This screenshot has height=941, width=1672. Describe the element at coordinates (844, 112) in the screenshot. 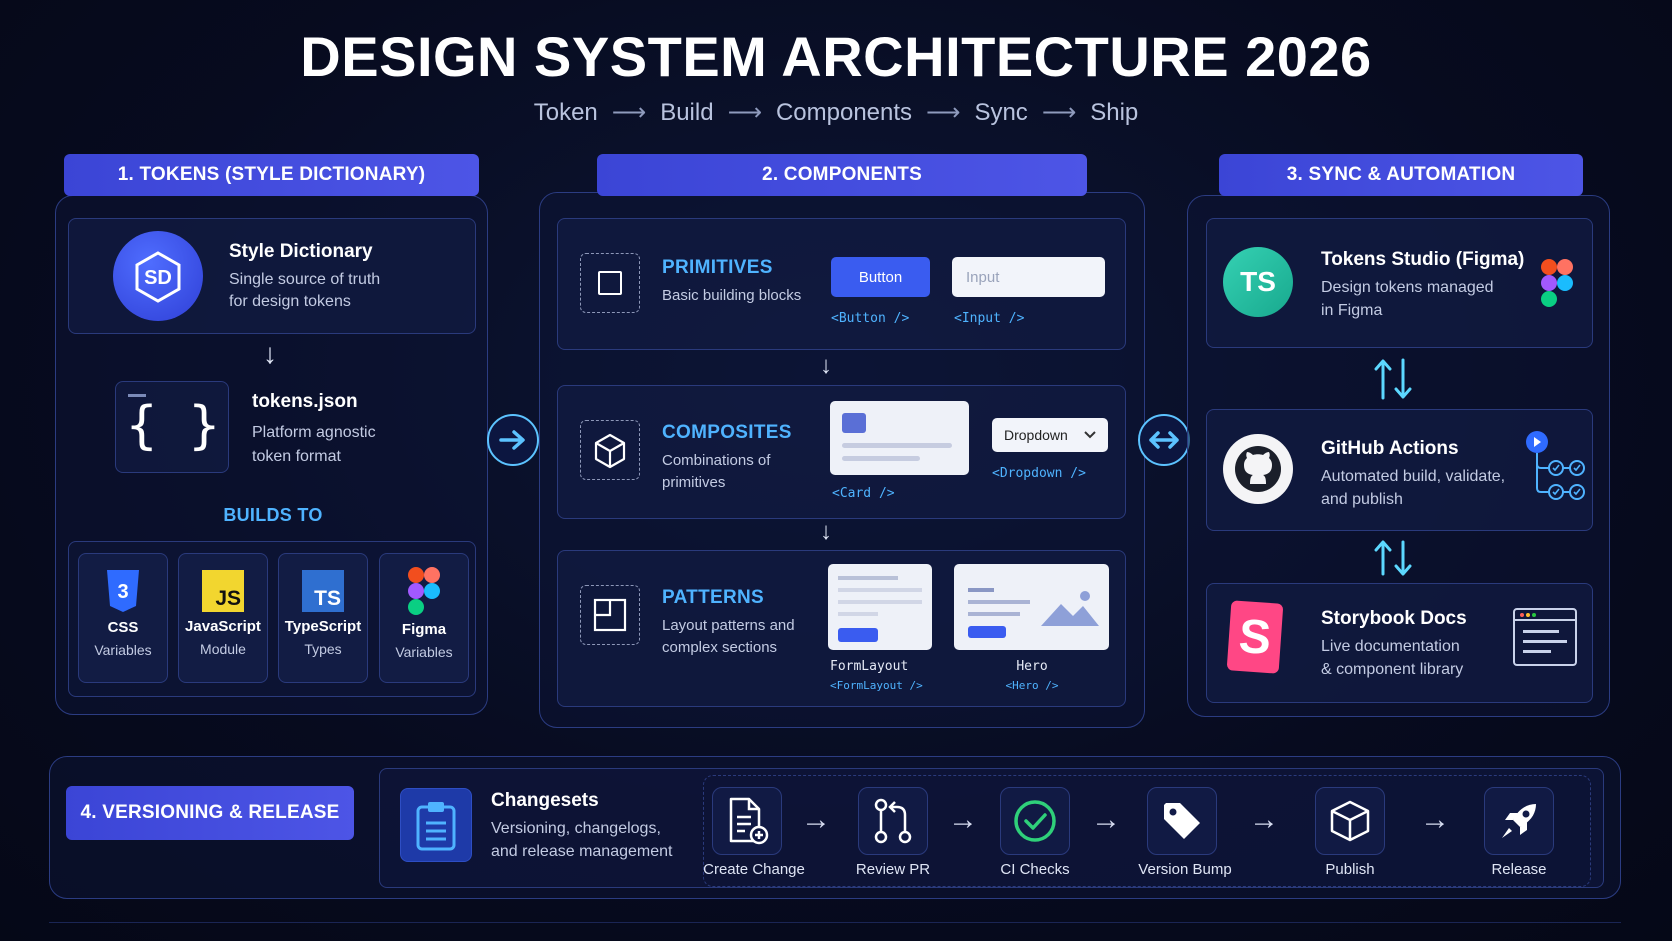

I see `pipeline-step: Components` at that location.